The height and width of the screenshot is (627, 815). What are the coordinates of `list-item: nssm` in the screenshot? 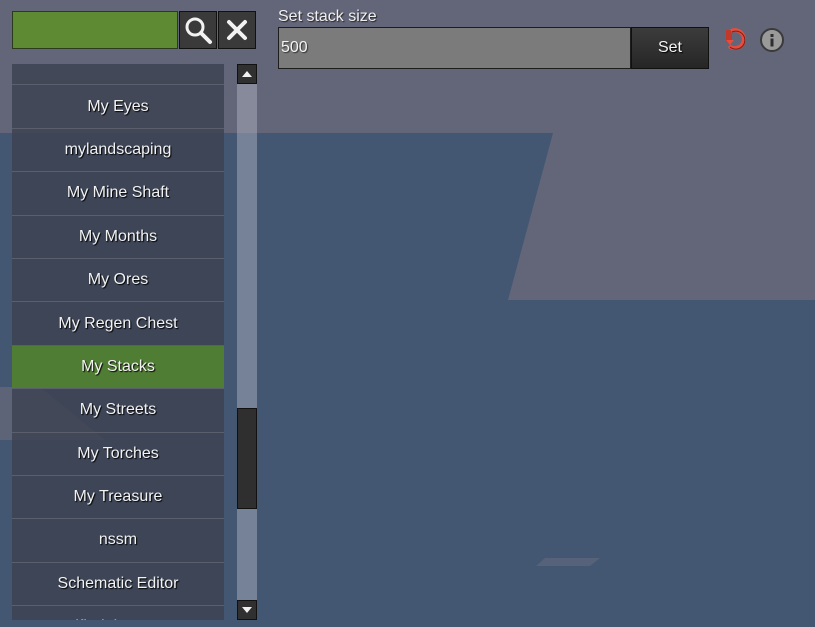 It's located at (118, 541).